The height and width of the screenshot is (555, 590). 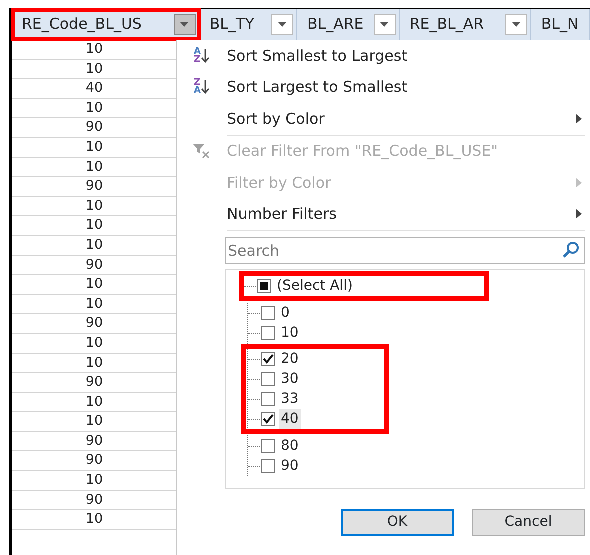 What do you see at coordinates (315, 286) in the screenshot?
I see `checkbox-label: (Select All)` at bounding box center [315, 286].